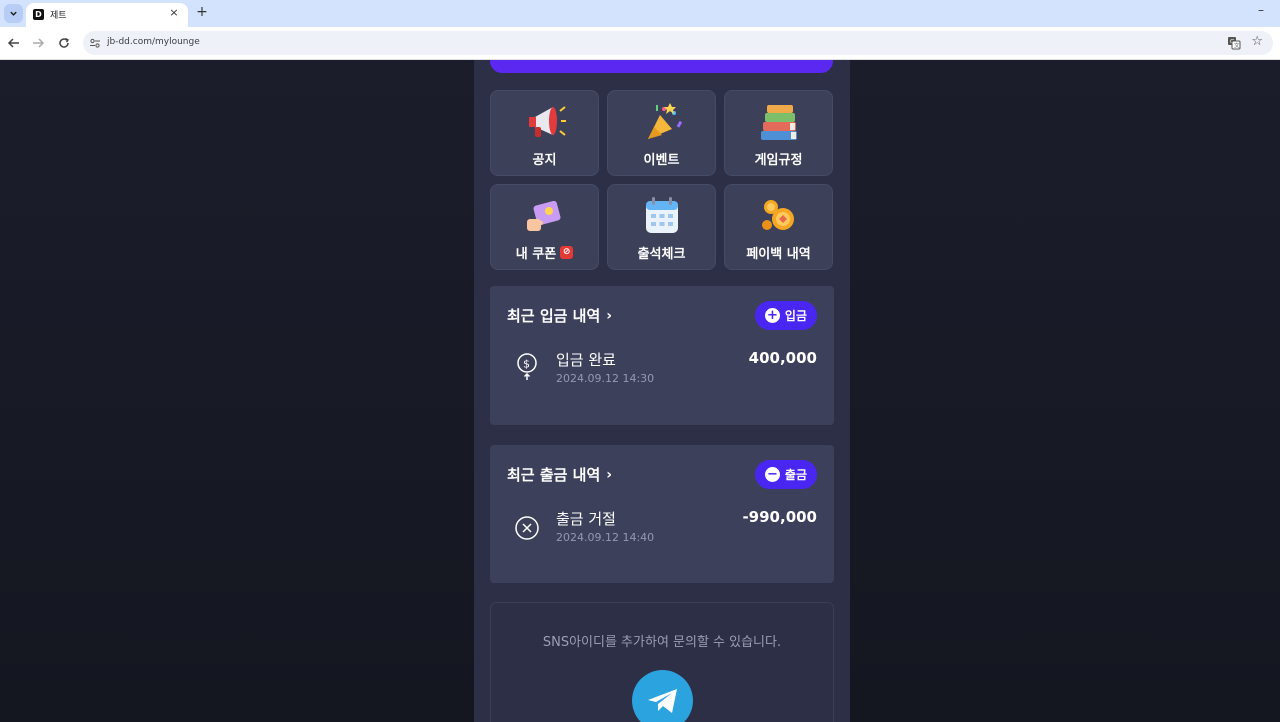 The image size is (1280, 722). Describe the element at coordinates (778, 160) in the screenshot. I see `tile-label: 게임규정` at that location.